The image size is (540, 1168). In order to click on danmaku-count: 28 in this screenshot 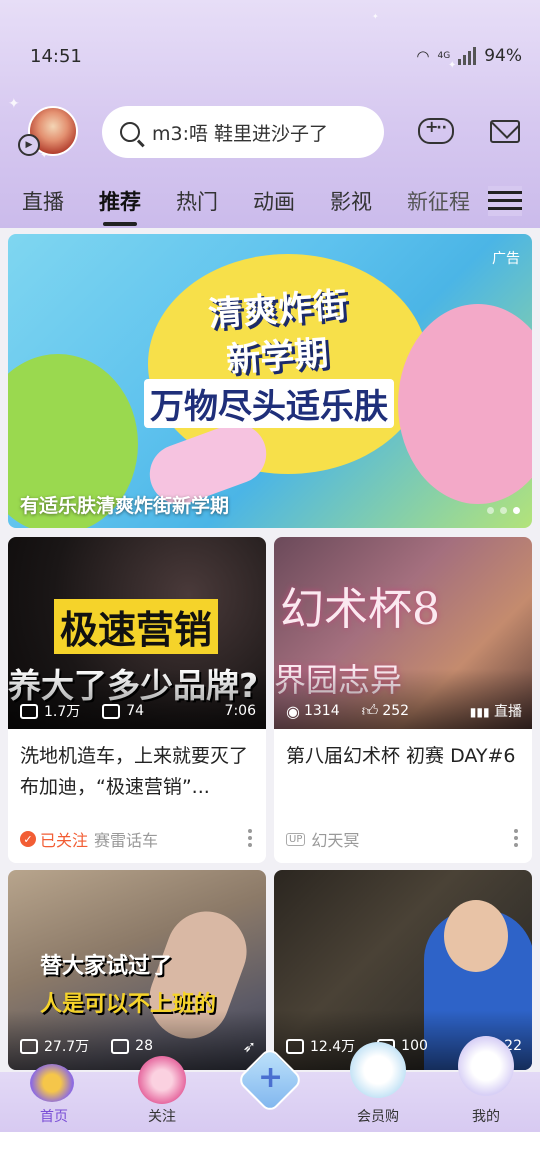, I will do `click(144, 1046)`.